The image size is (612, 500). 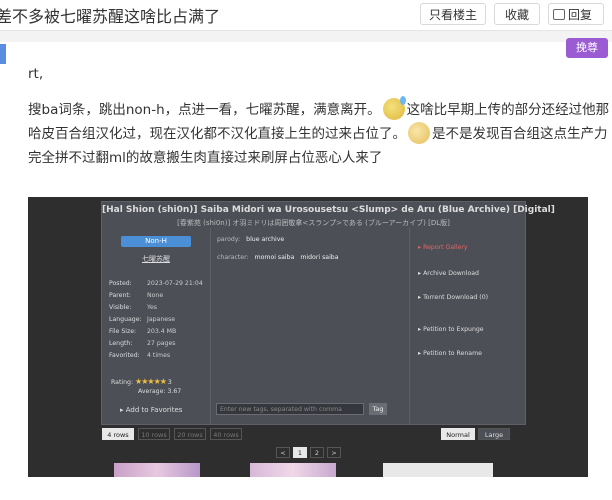 I want to click on manjun-label: 挽尊, so click(x=587, y=47).